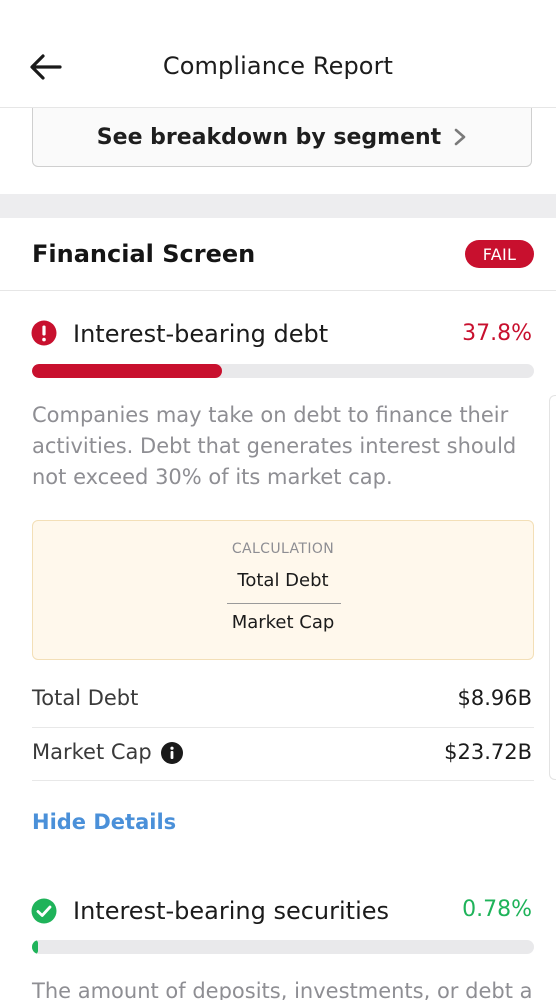 This screenshot has height=1000, width=556. Describe the element at coordinates (552, 587) in the screenshot. I see `side-panel-edge` at that location.